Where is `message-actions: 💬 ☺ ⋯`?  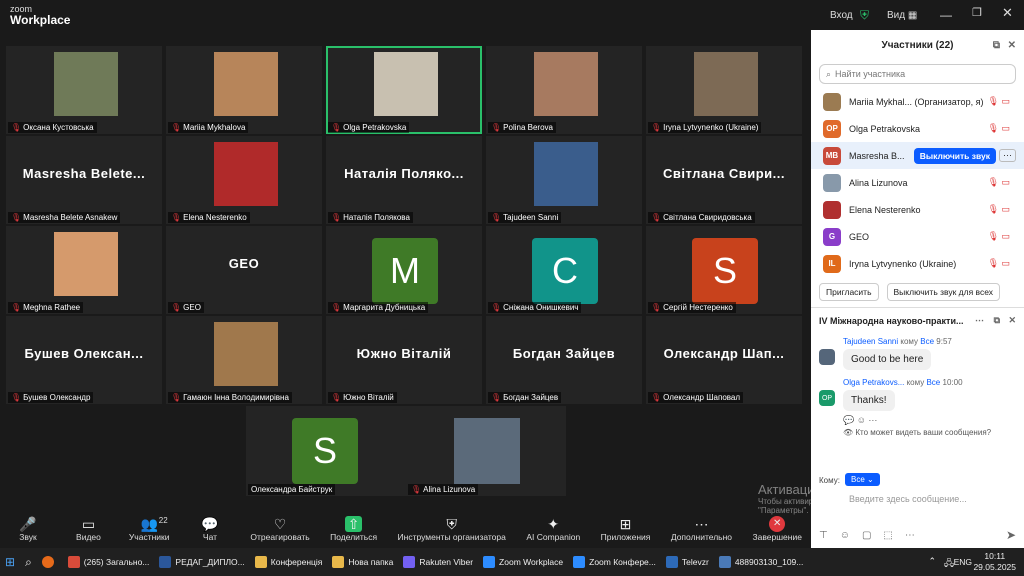
message-actions: 💬 ☺ ⋯ is located at coordinates (917, 420).